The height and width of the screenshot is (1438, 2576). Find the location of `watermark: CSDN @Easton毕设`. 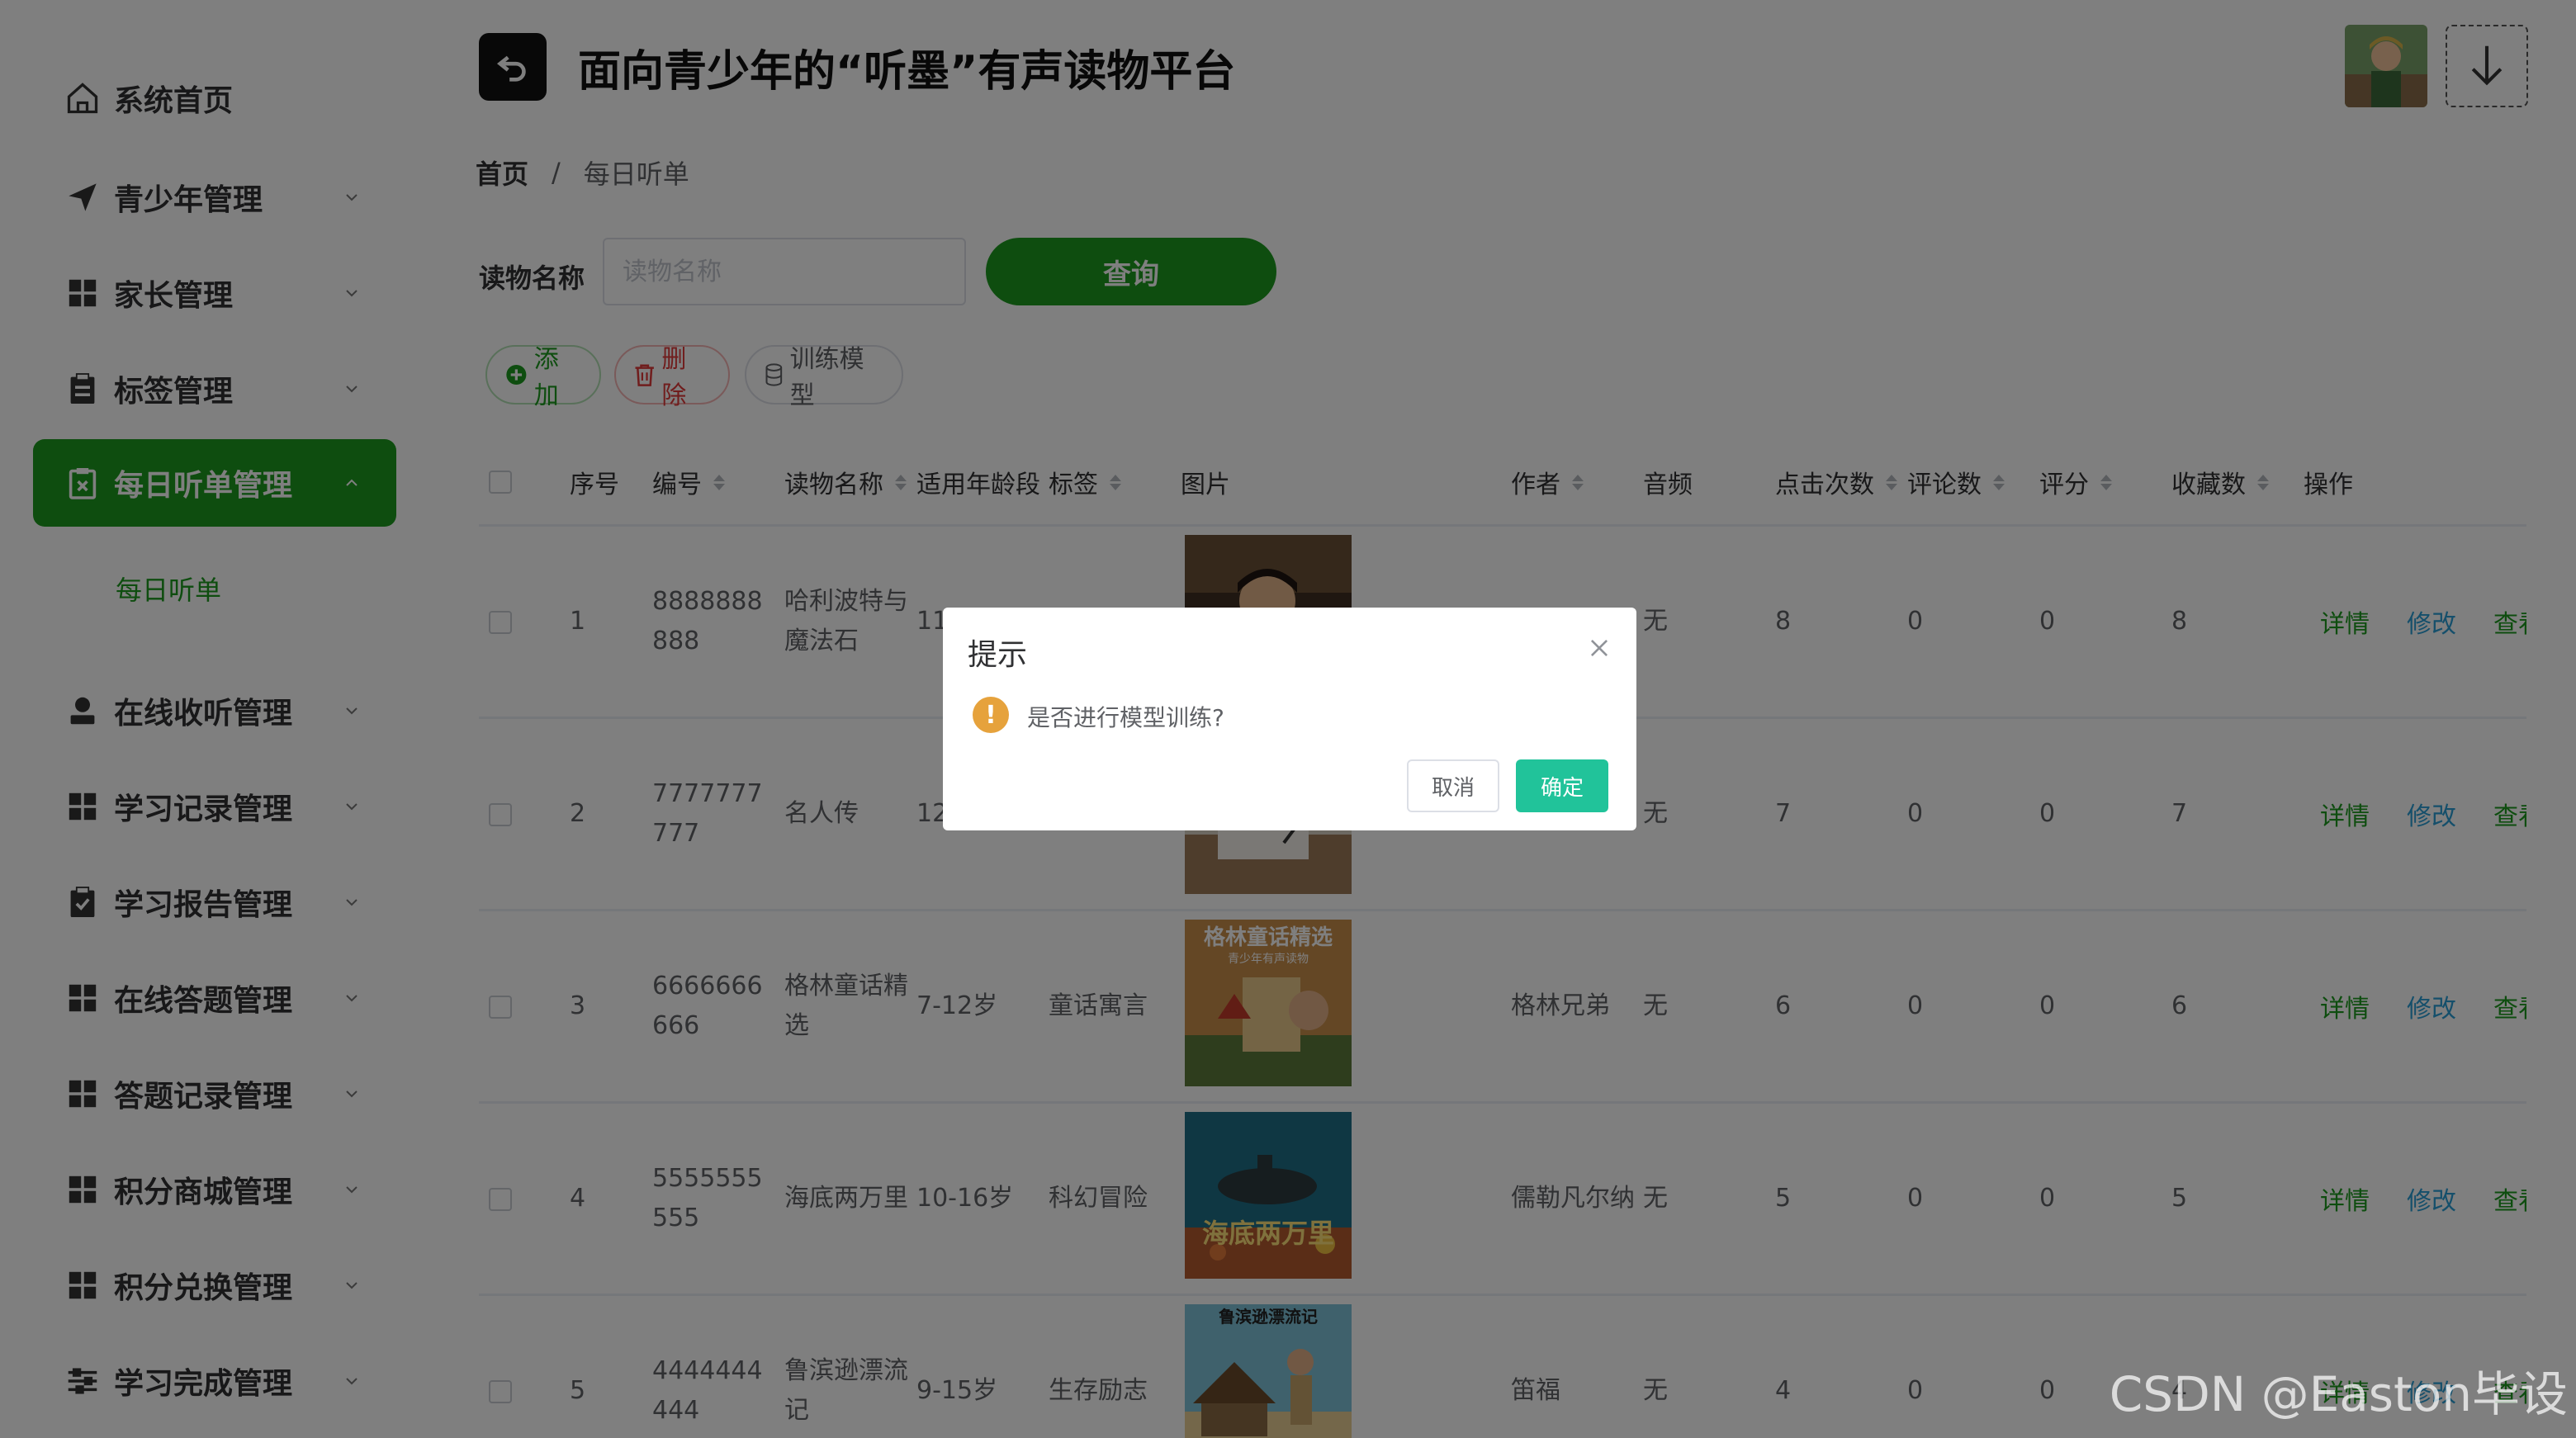

watermark: CSDN @Easton毕设 is located at coordinates (2338, 1394).